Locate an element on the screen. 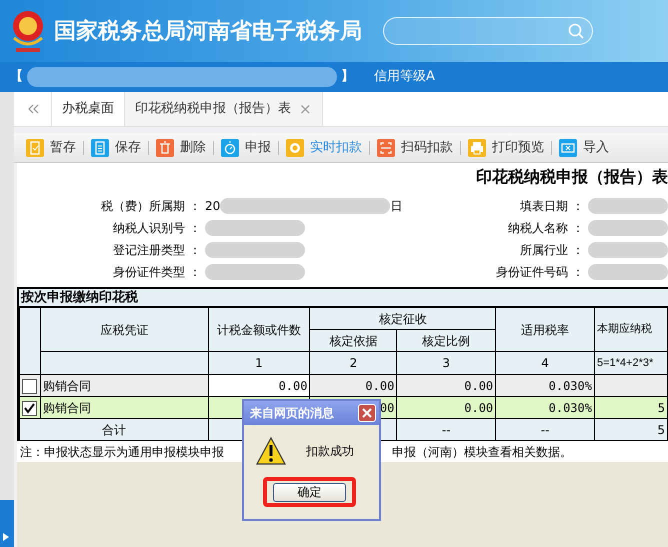 The height and width of the screenshot is (547, 668). search-icon is located at coordinates (576, 31).